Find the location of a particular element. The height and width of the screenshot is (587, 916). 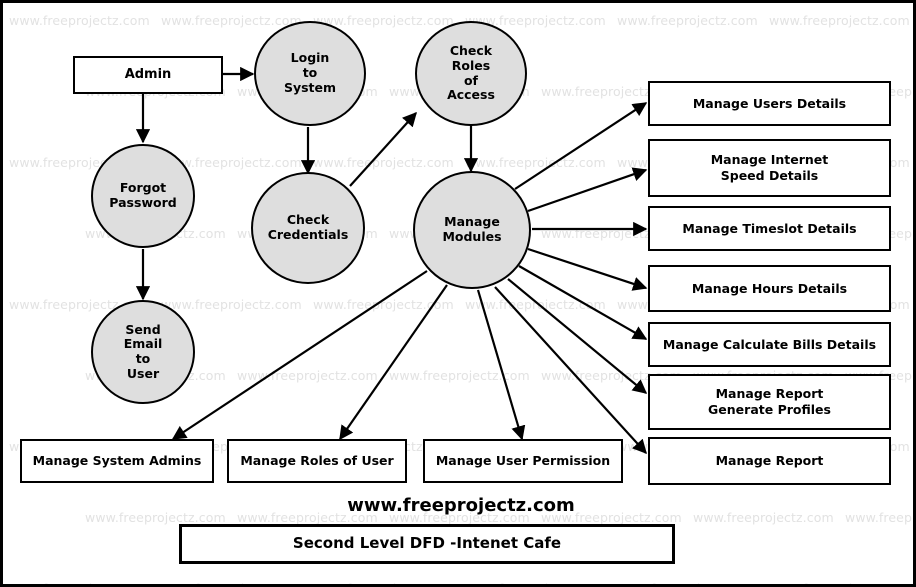

datastore-manage-timeslot-details-label: Manage Timeslot Details is located at coordinates (769, 228).